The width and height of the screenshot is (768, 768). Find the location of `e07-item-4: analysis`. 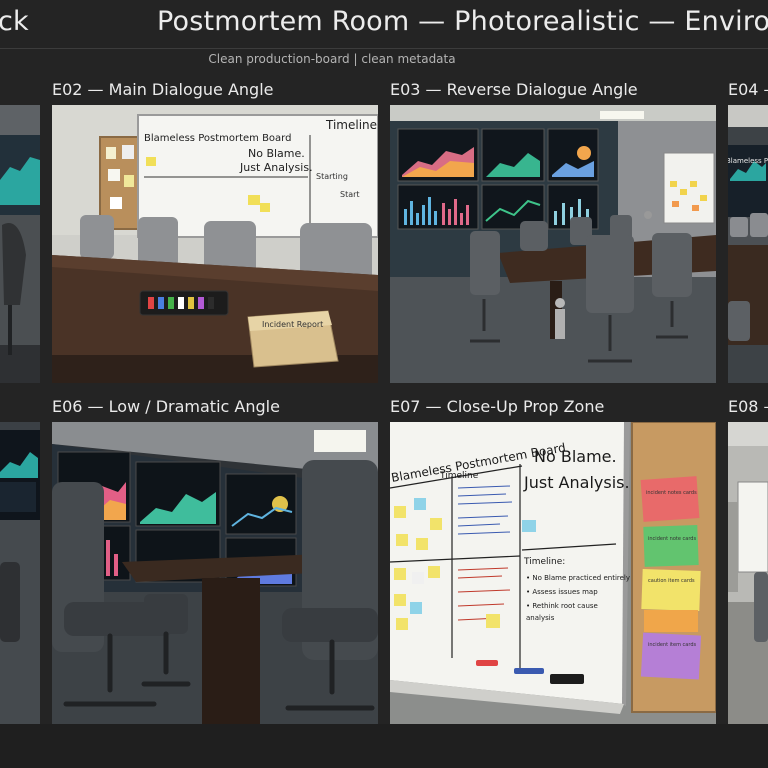

e07-item-4: analysis is located at coordinates (540, 618).